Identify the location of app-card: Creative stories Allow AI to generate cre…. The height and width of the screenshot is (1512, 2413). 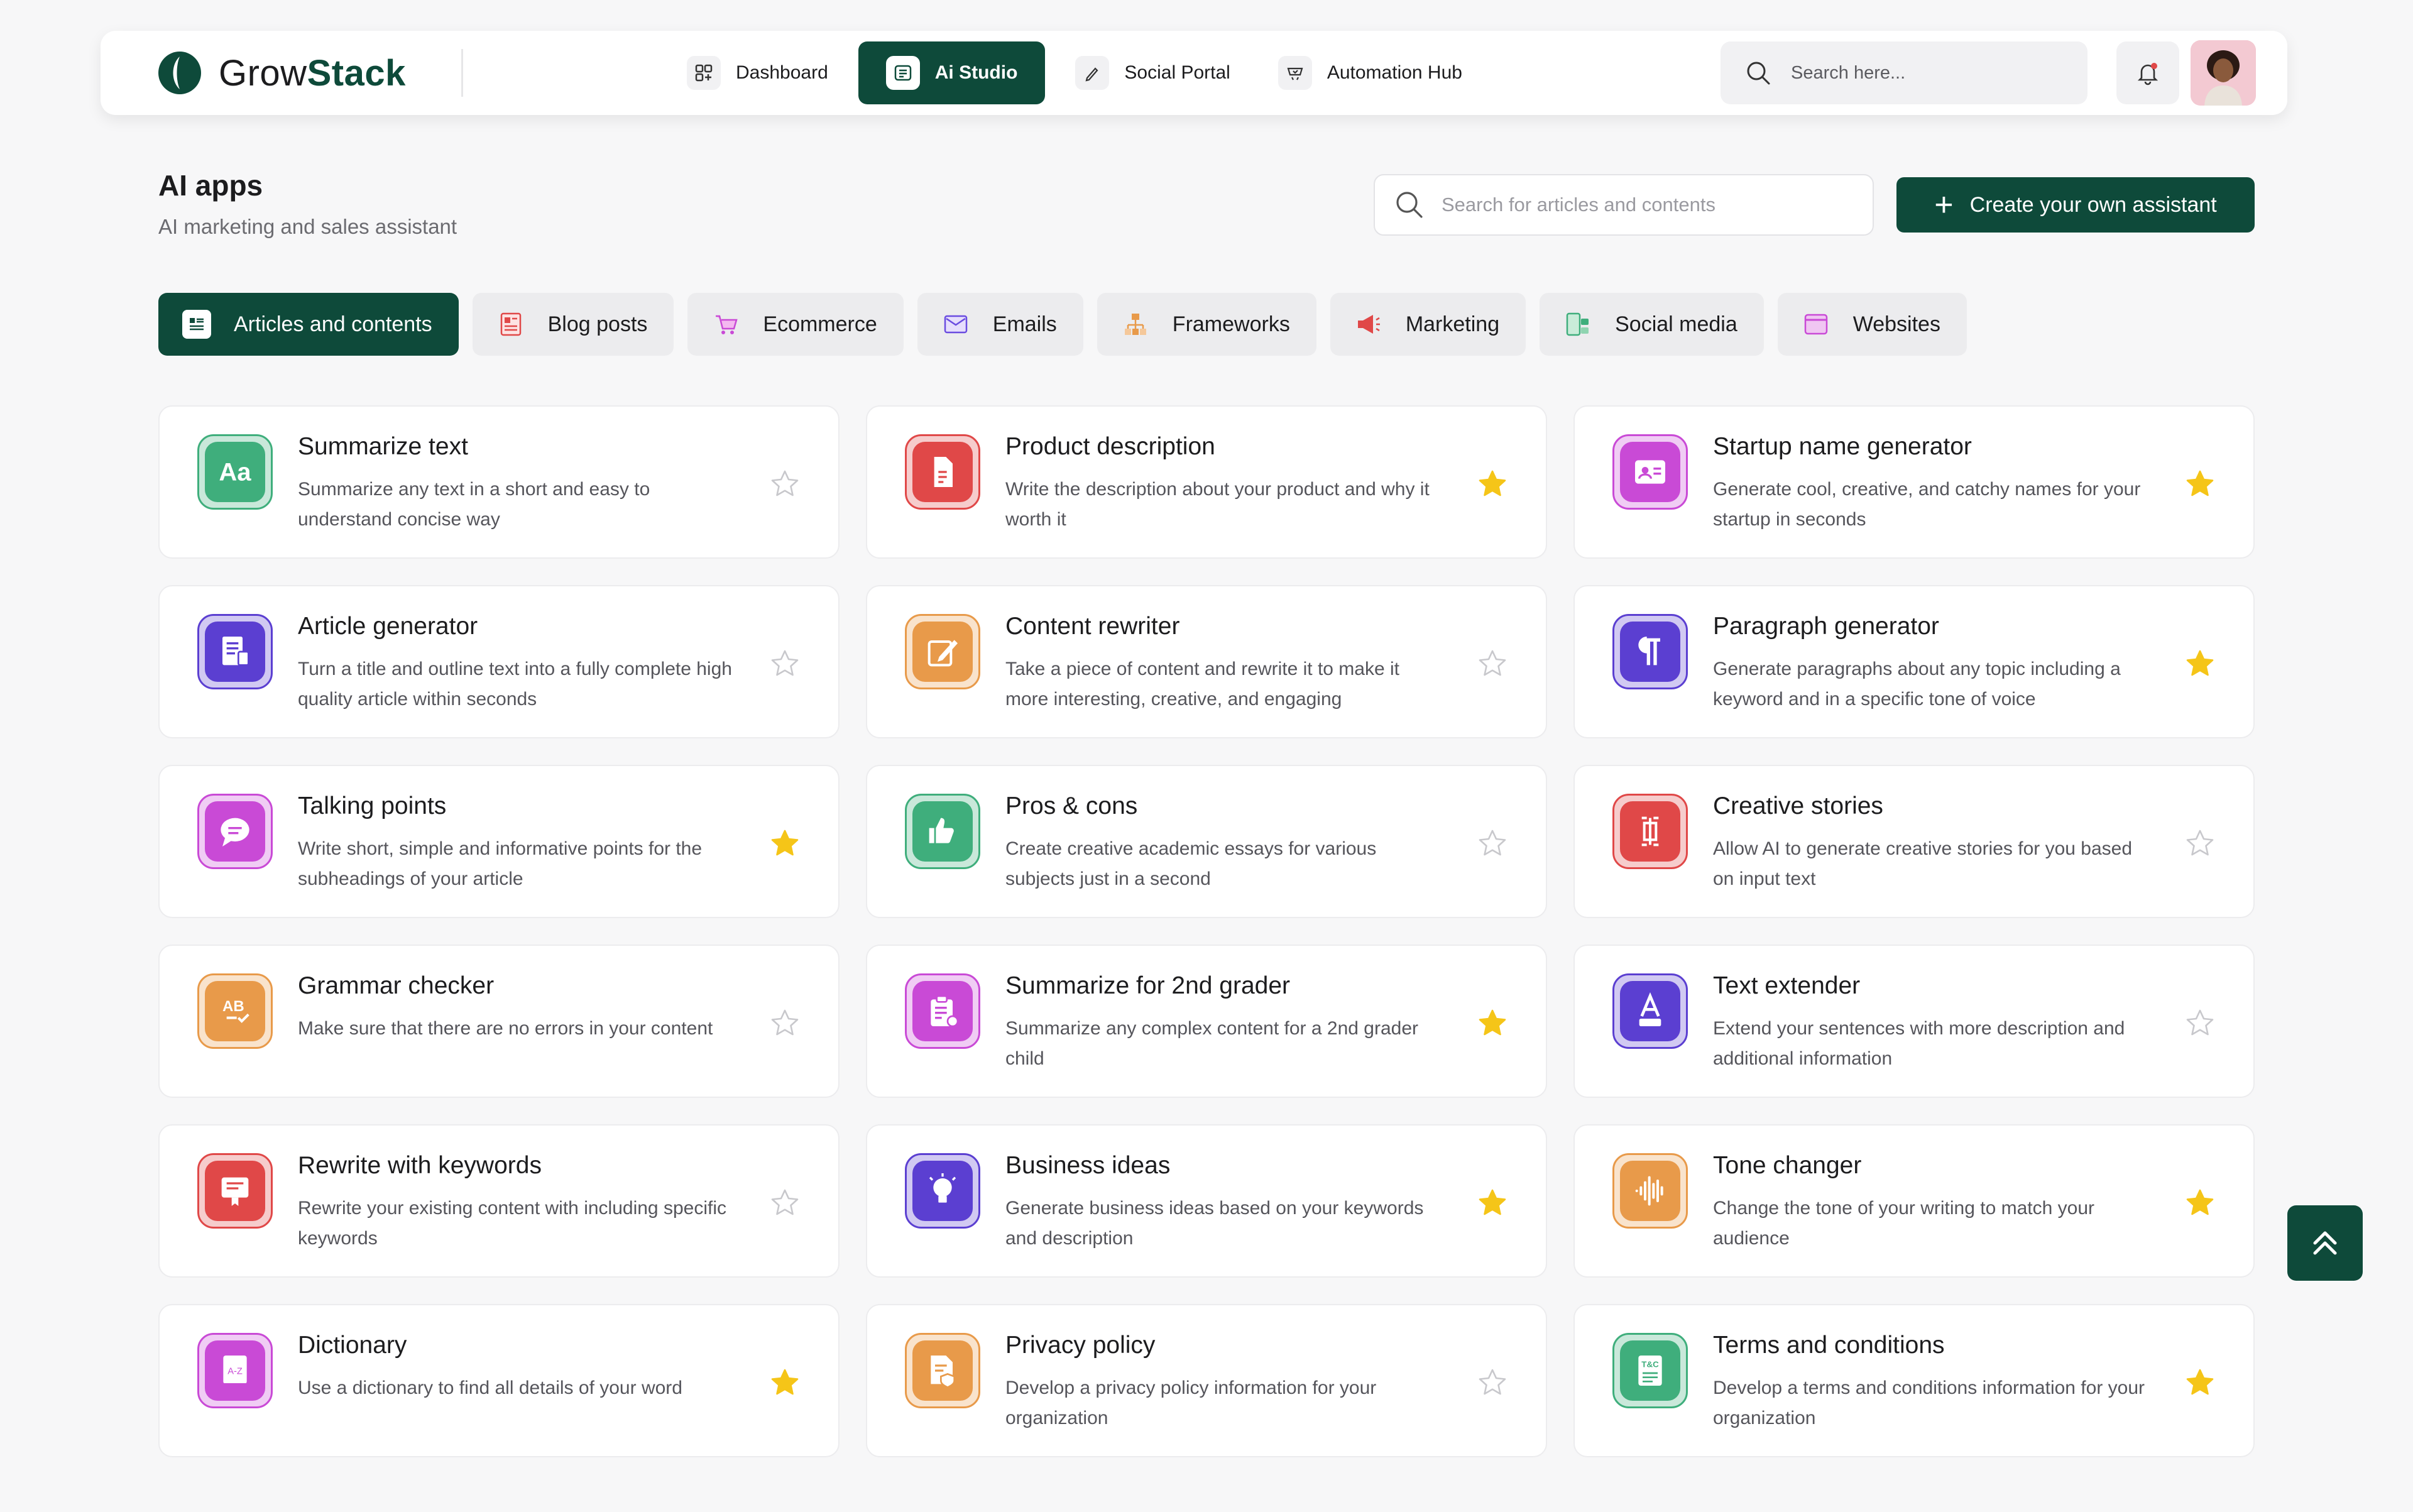
(1914, 841).